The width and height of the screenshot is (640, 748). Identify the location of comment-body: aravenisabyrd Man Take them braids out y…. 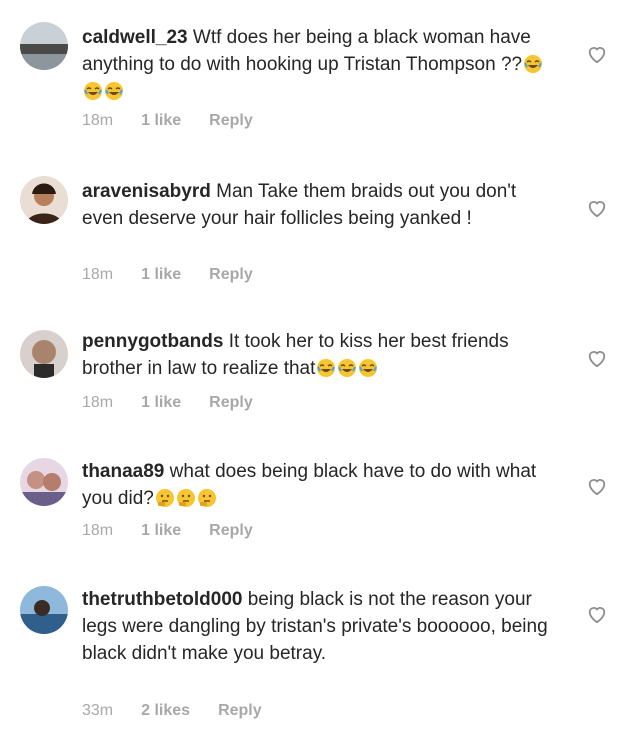
(317, 205).